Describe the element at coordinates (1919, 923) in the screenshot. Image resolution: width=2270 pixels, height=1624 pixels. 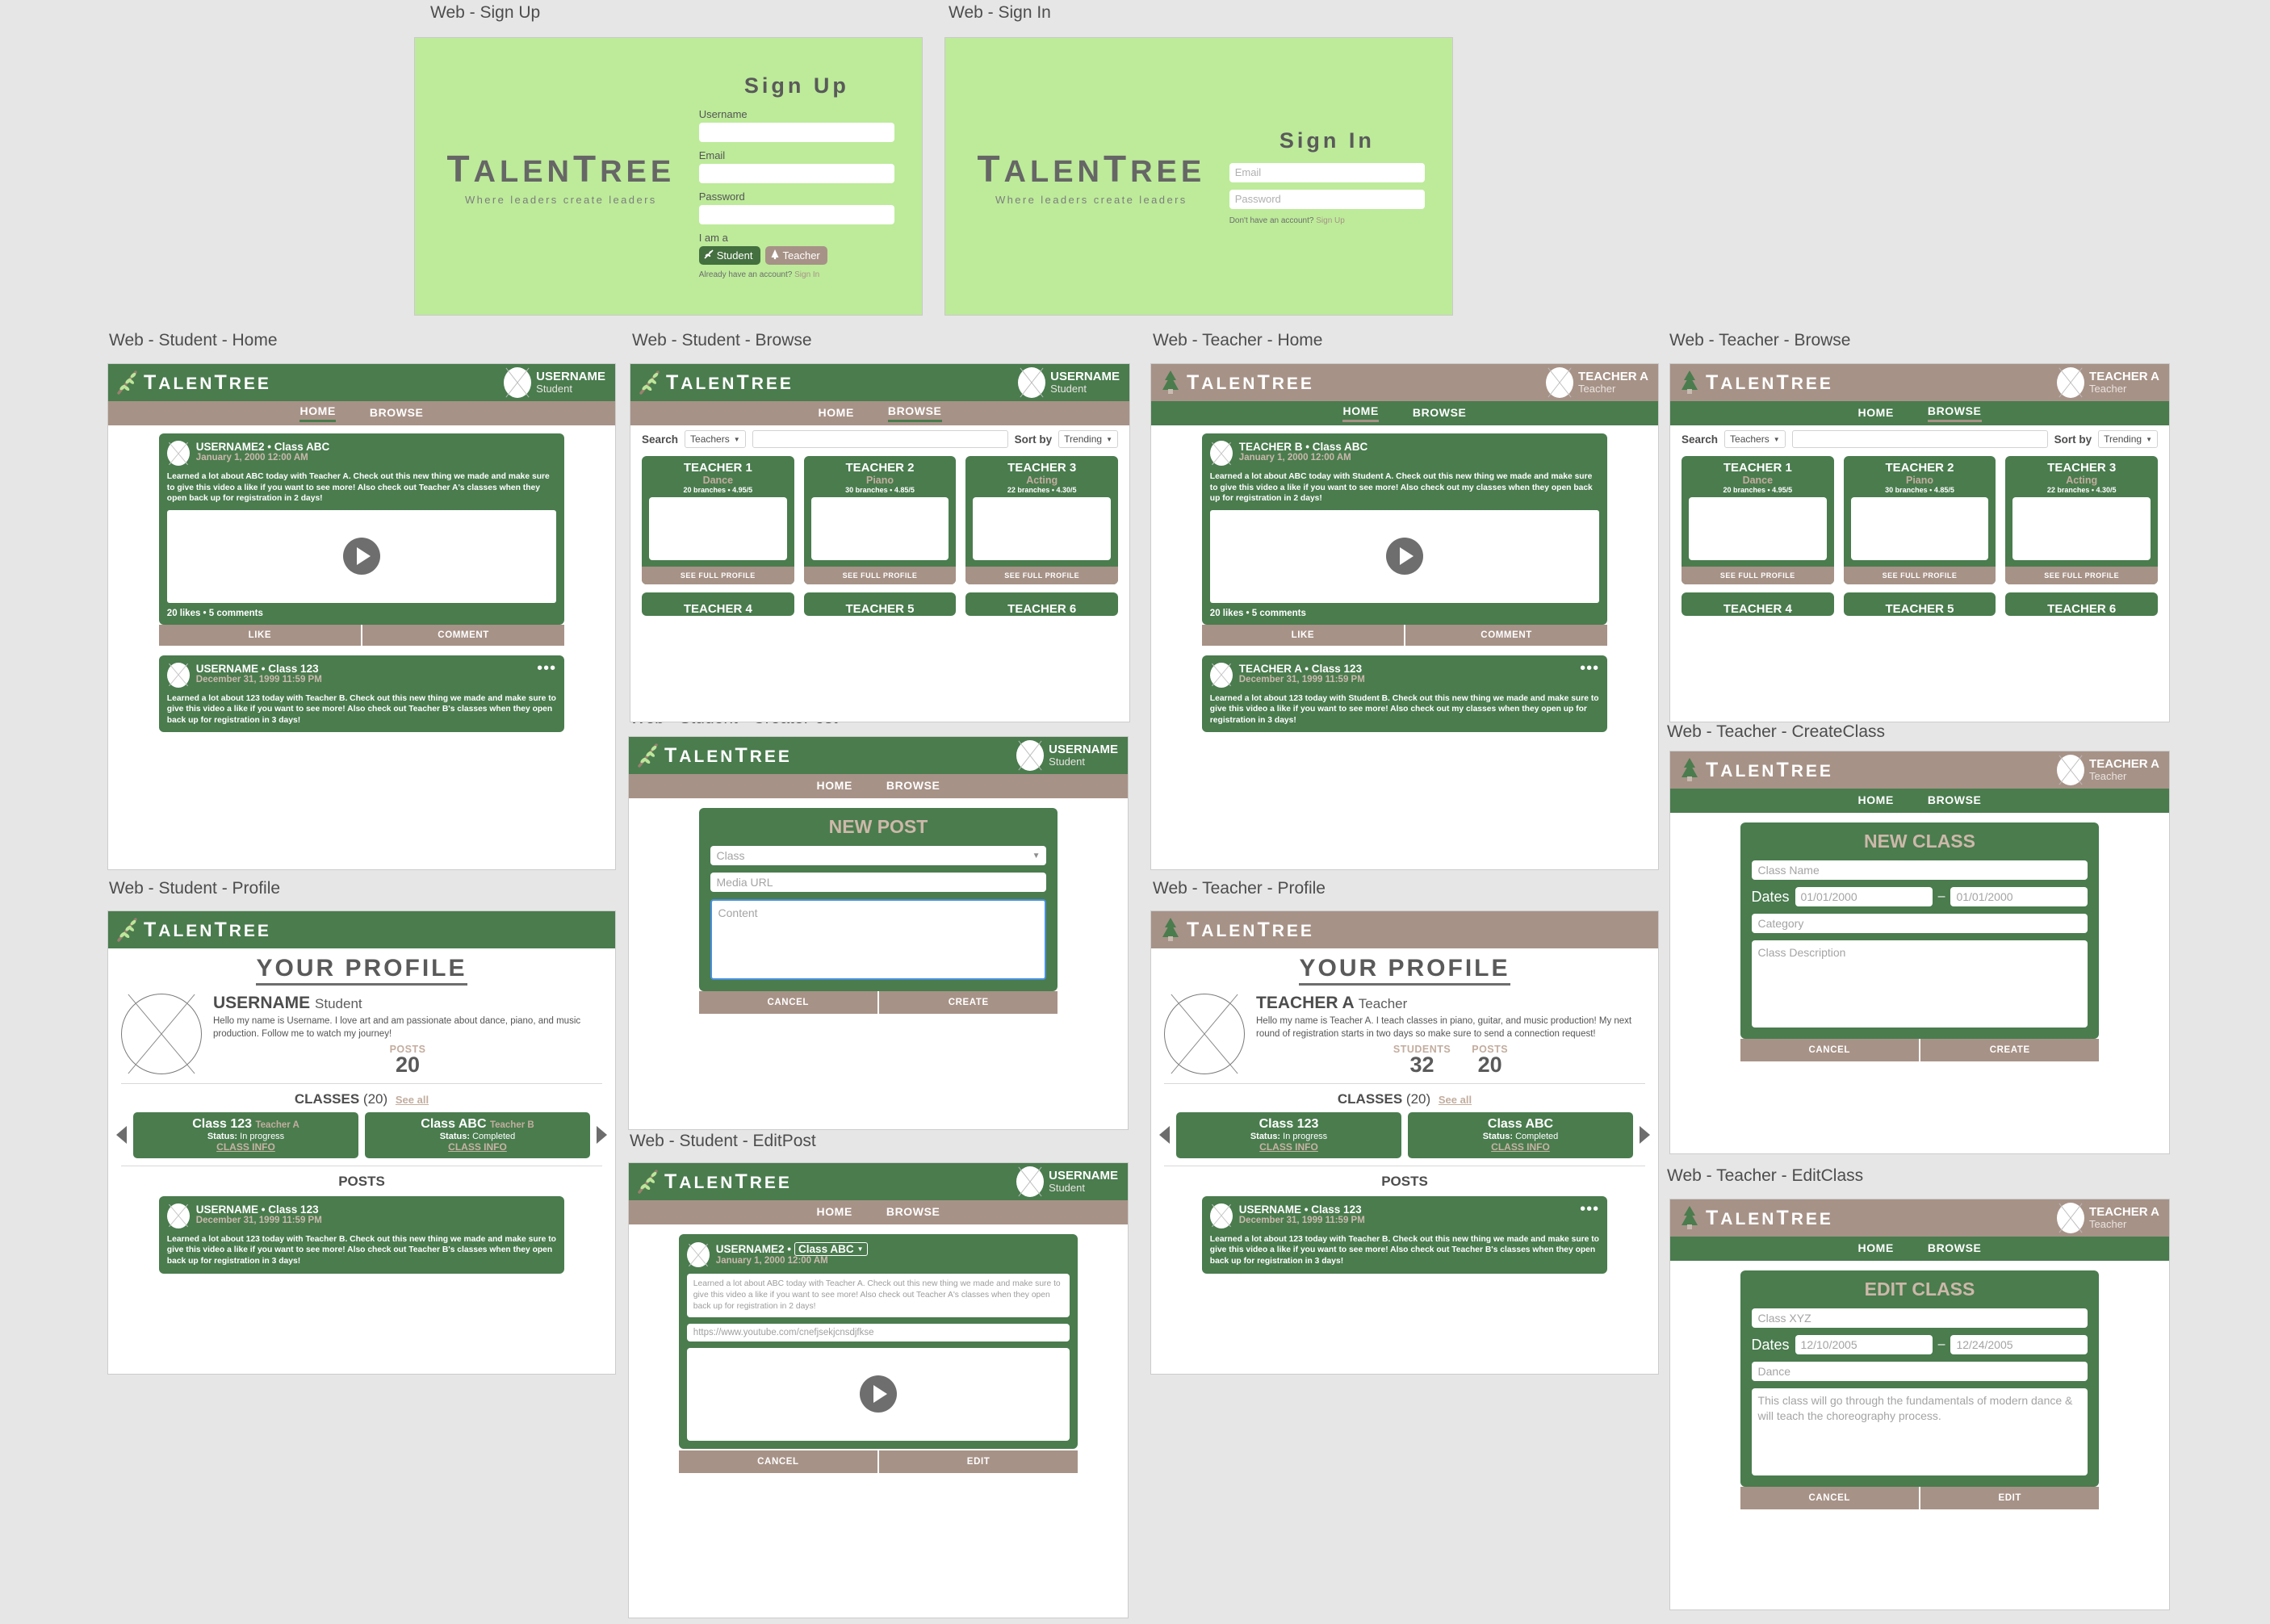
I see `category-input: Category` at that location.